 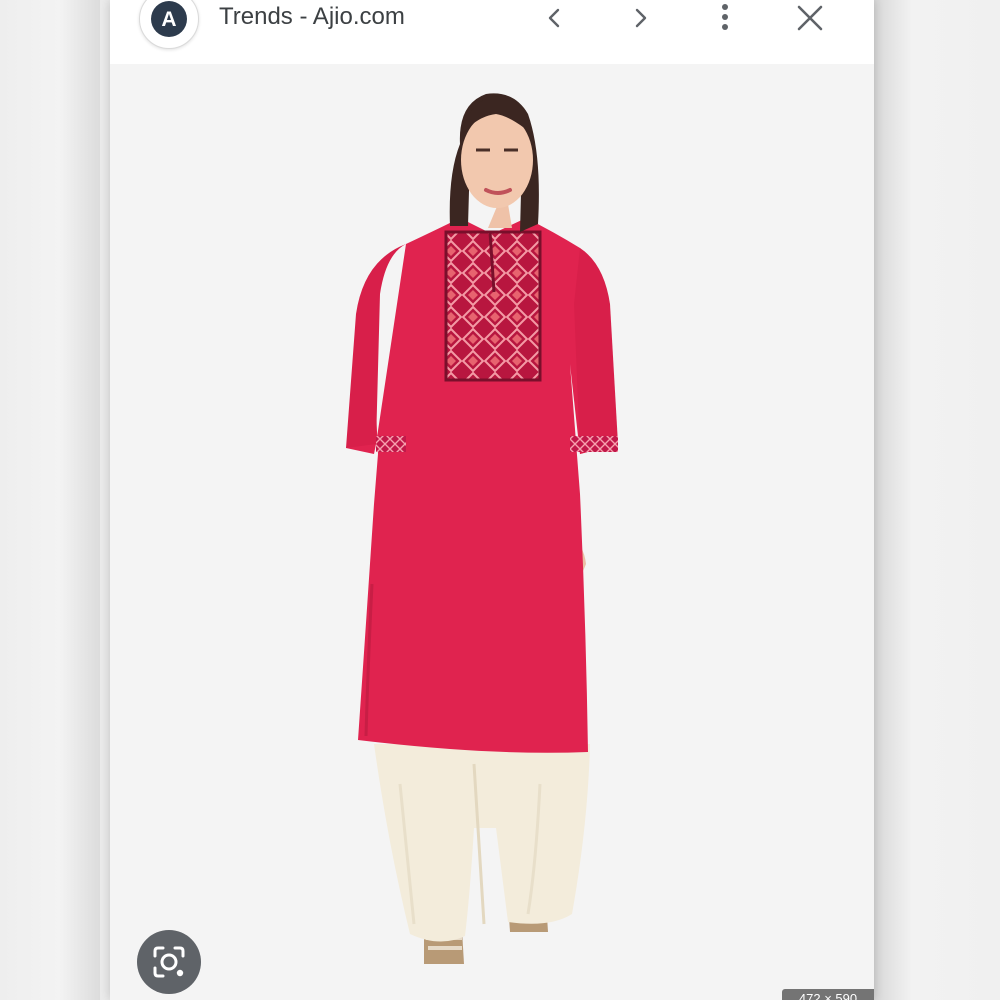 What do you see at coordinates (725, 17) in the screenshot?
I see `more-vert-icon` at bounding box center [725, 17].